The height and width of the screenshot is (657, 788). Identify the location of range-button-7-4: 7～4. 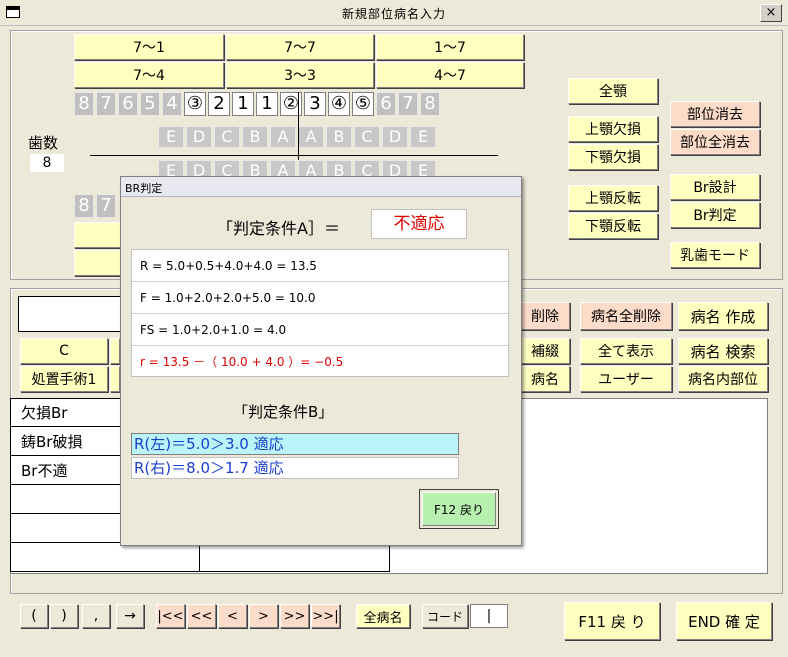
(149, 75).